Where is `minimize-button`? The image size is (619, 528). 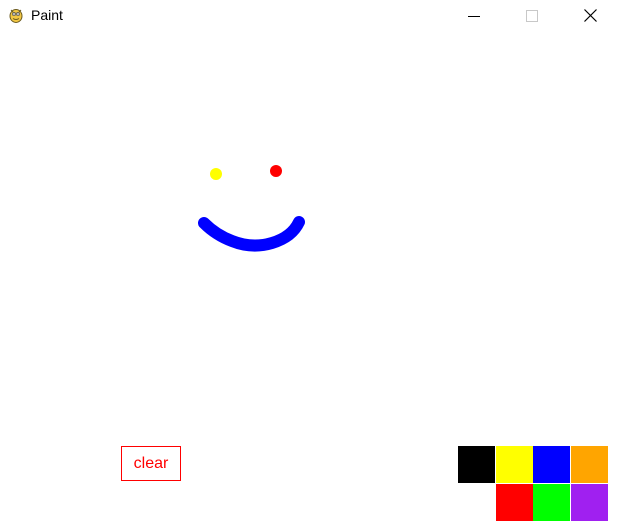 minimize-button is located at coordinates (474, 15).